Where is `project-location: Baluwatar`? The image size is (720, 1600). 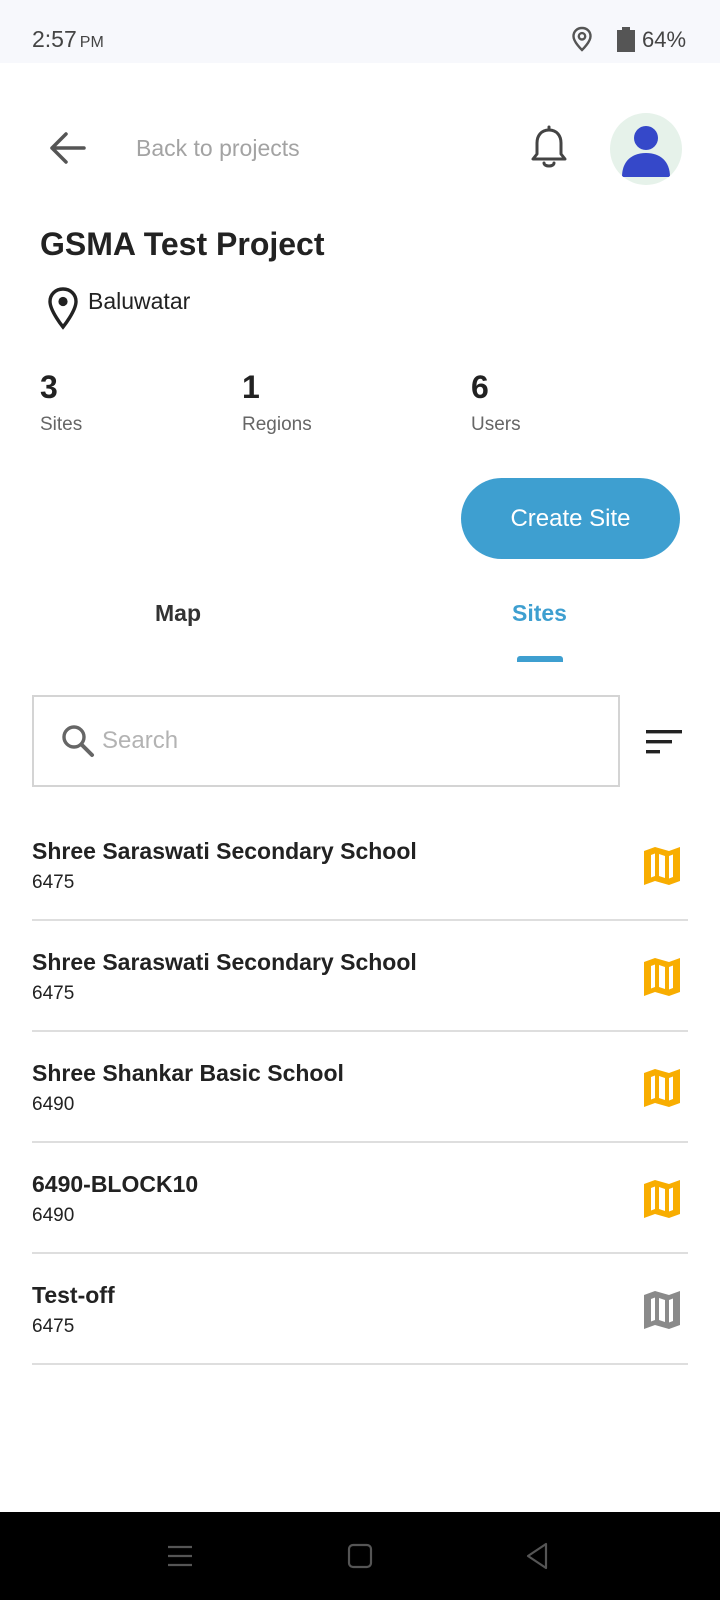
project-location: Baluwatar is located at coordinates (139, 301).